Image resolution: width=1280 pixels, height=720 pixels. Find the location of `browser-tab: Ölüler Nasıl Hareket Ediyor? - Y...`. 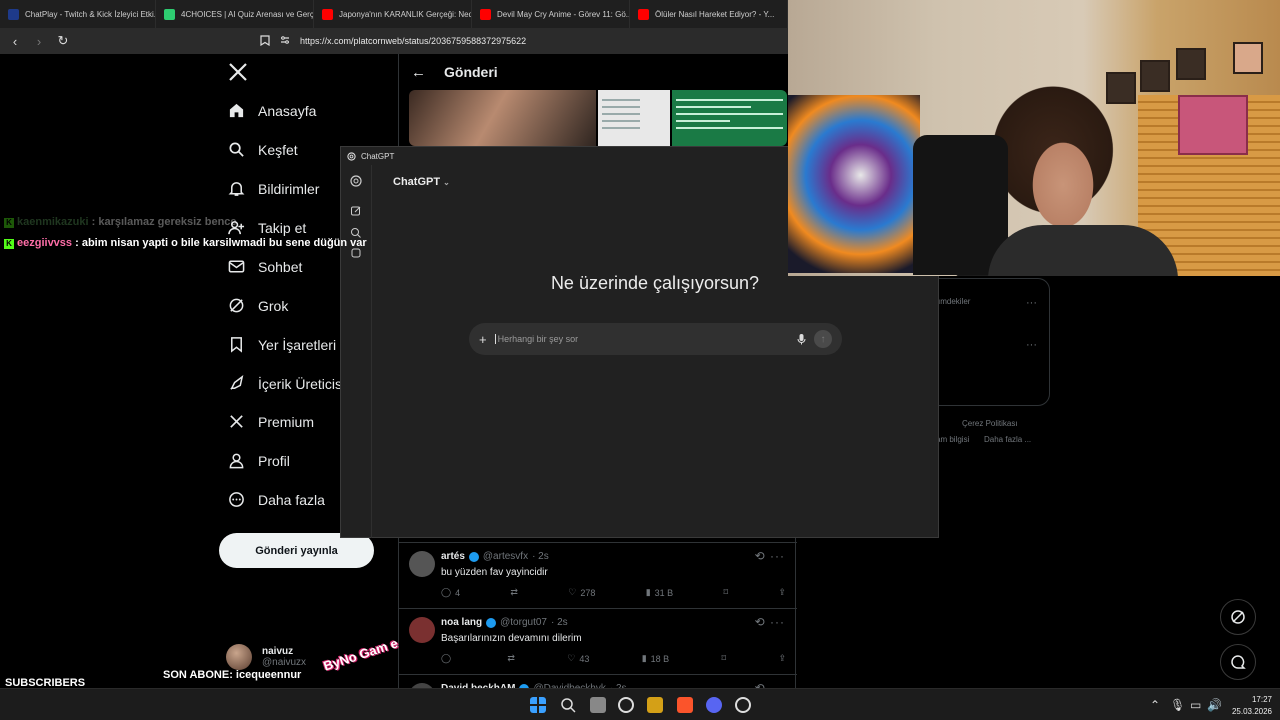

browser-tab: Ölüler Nasıl Hareket Ediyor? - Y... is located at coordinates (709, 14).